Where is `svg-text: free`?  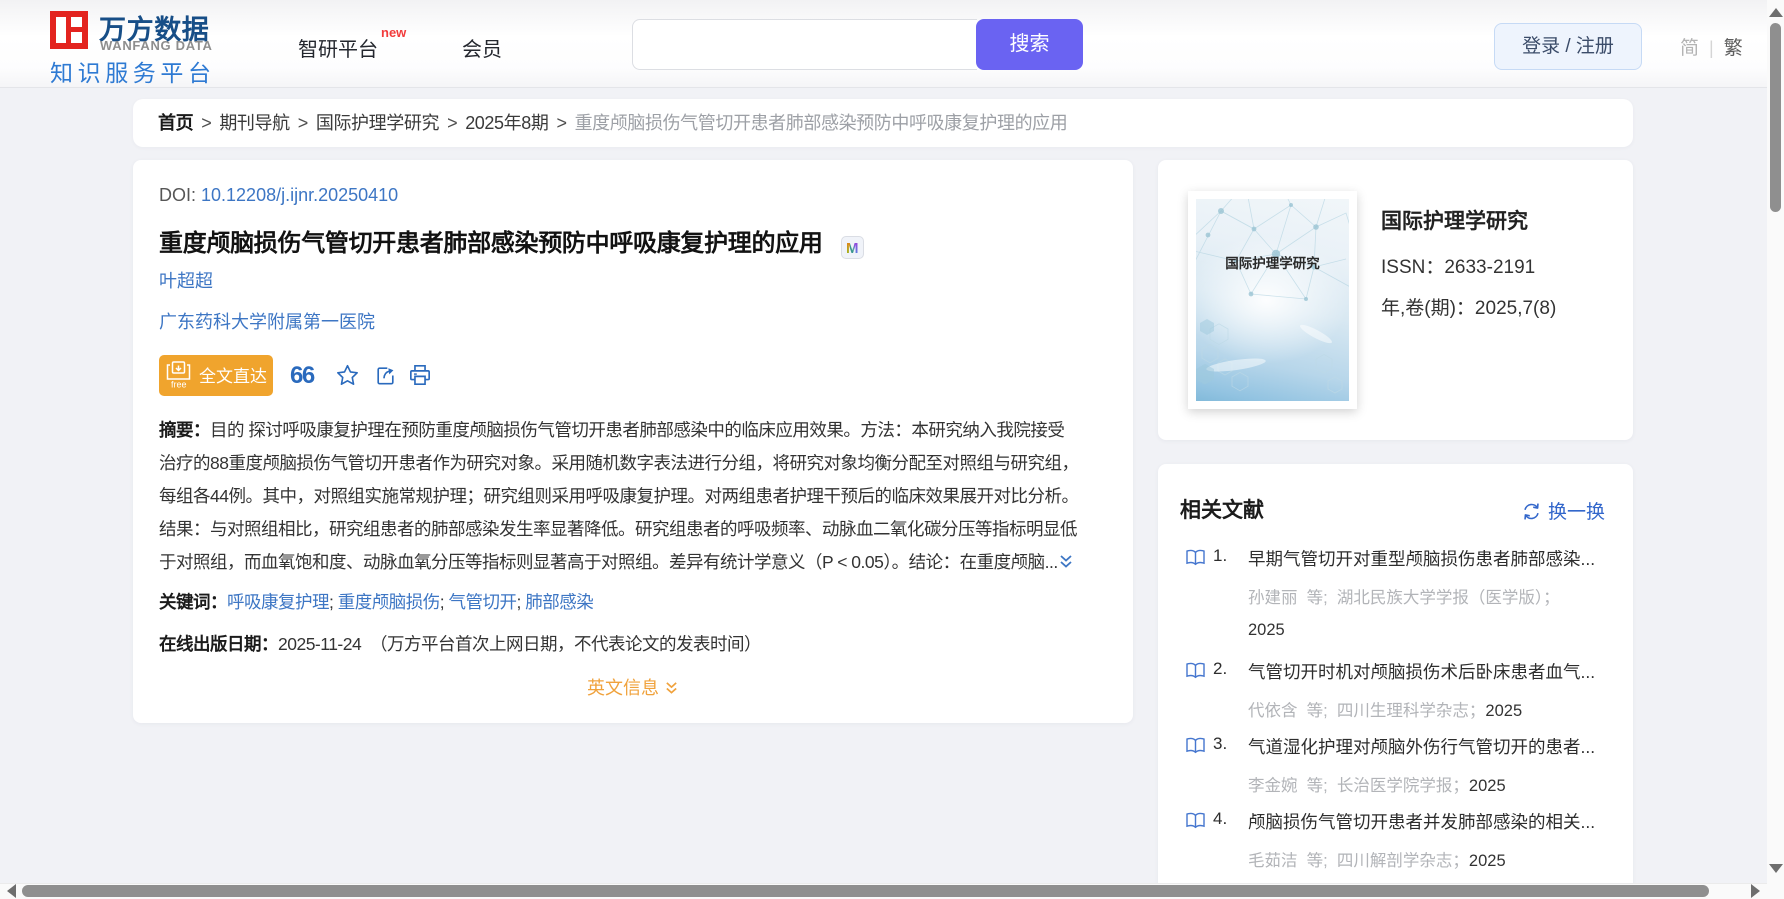 svg-text: free is located at coordinates (179, 385).